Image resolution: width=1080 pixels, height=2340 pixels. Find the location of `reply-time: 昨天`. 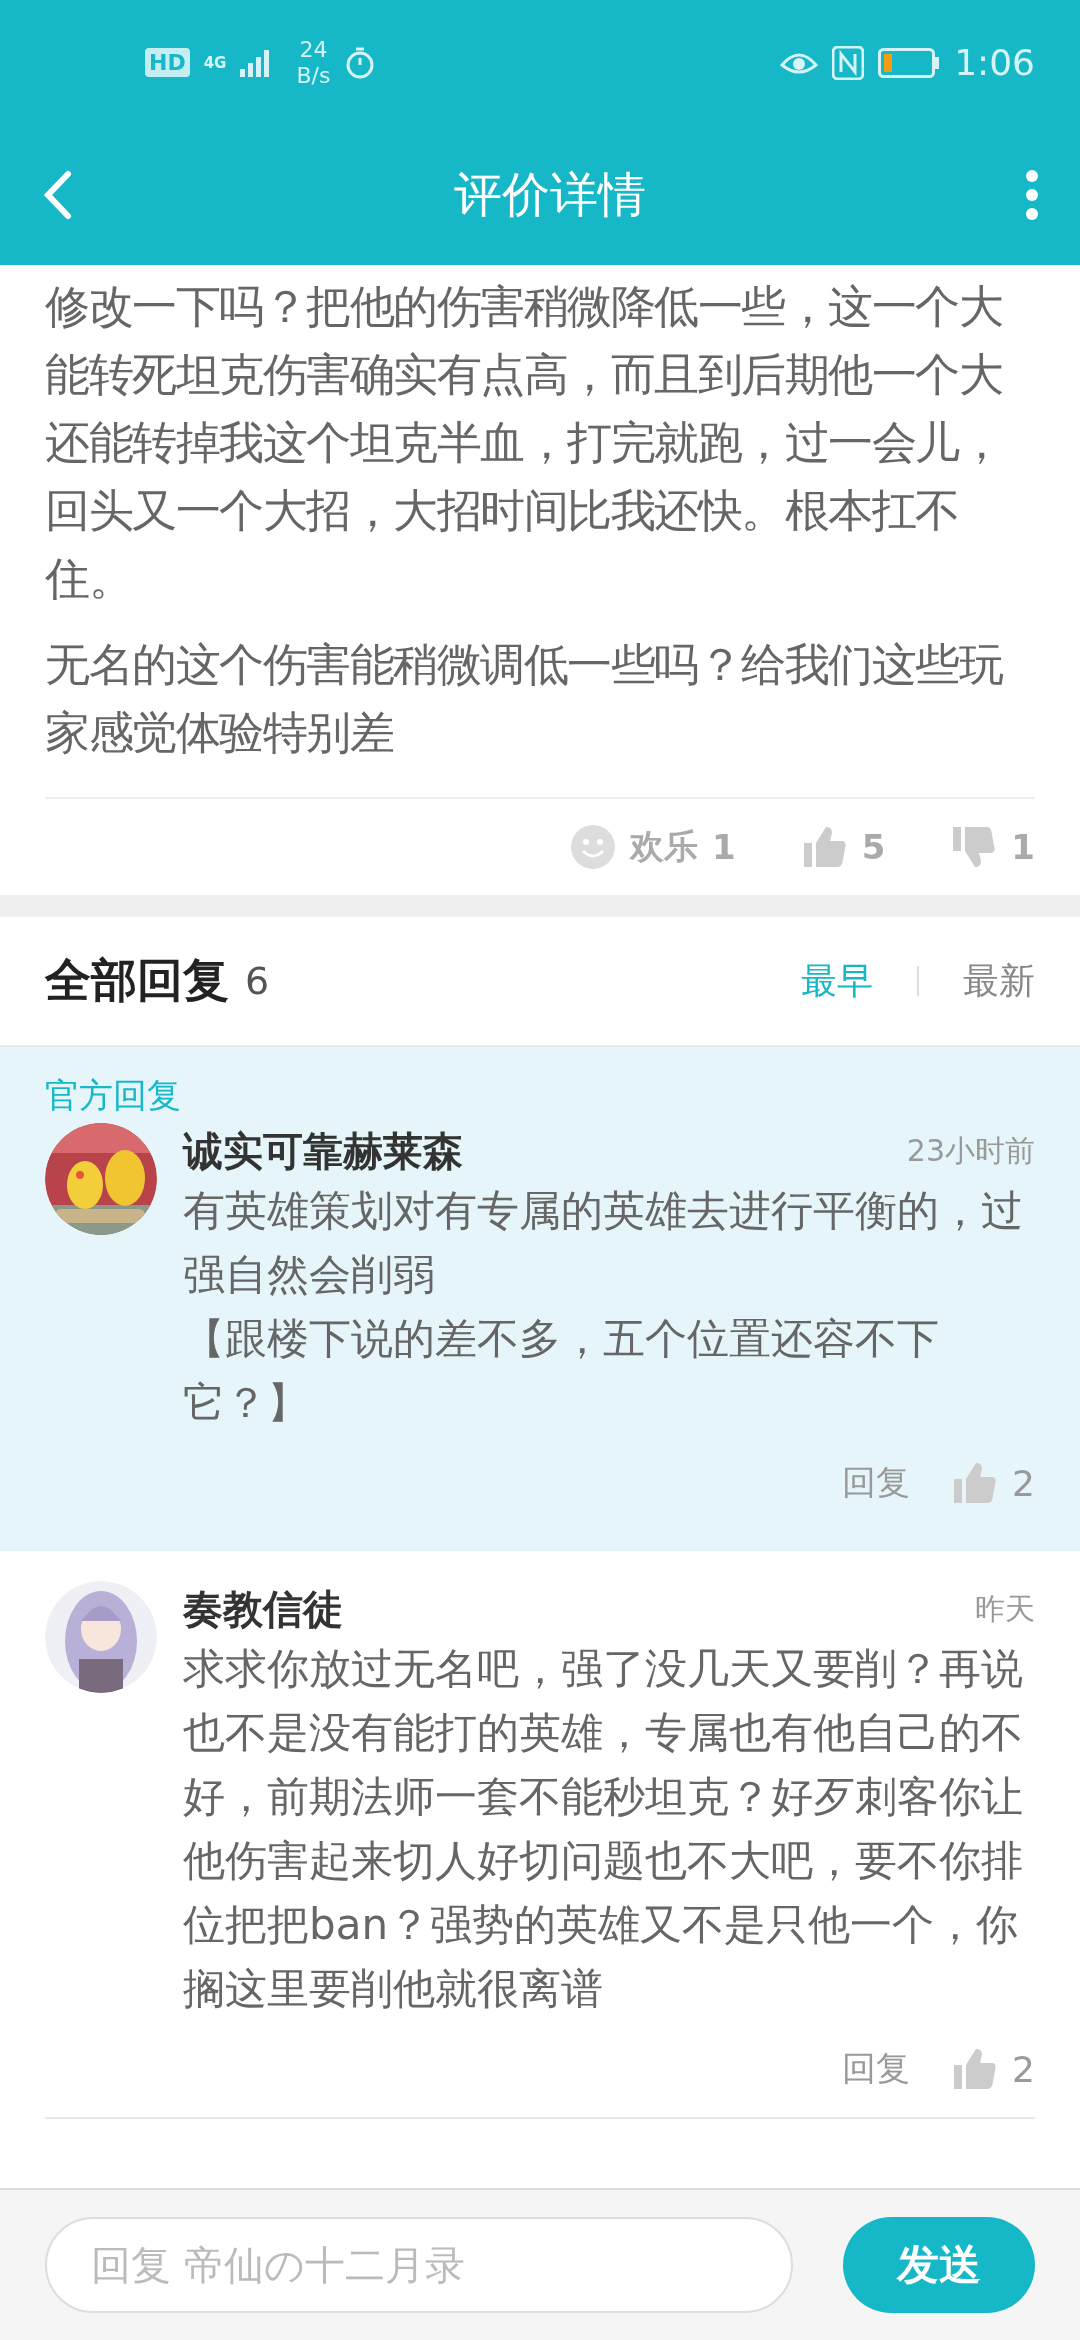

reply-time: 昨天 is located at coordinates (1005, 1608).